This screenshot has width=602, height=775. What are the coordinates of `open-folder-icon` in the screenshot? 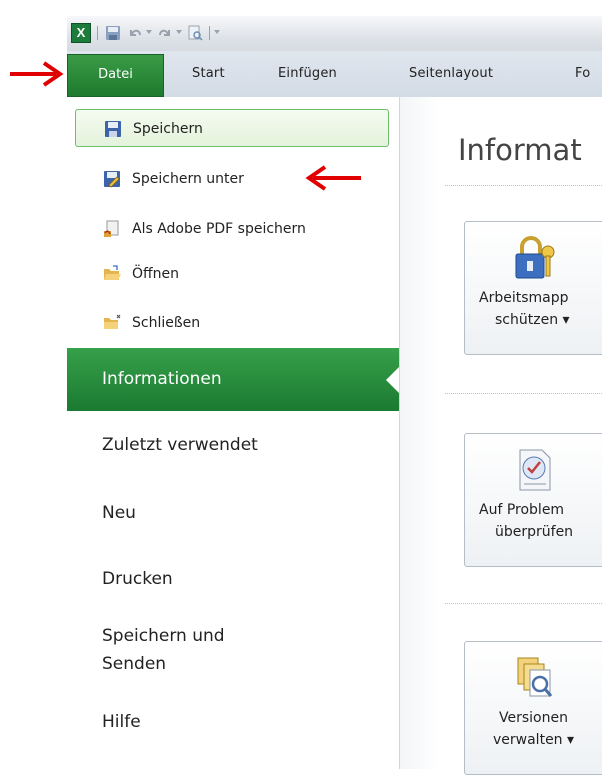 It's located at (112, 272).